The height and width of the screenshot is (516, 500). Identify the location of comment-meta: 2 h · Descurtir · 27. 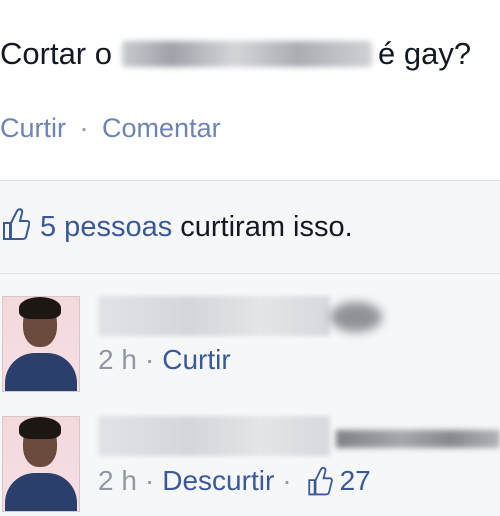
(234, 481).